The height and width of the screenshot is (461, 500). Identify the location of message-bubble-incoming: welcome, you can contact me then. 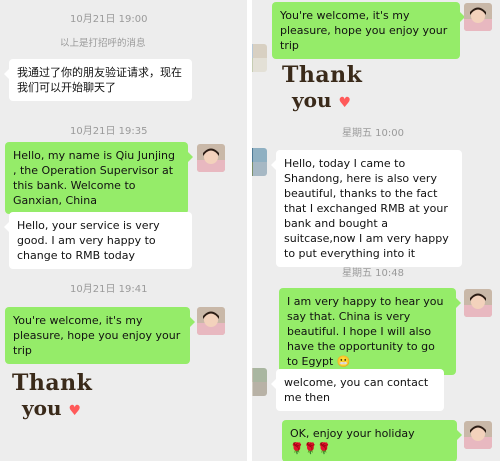
(357, 390).